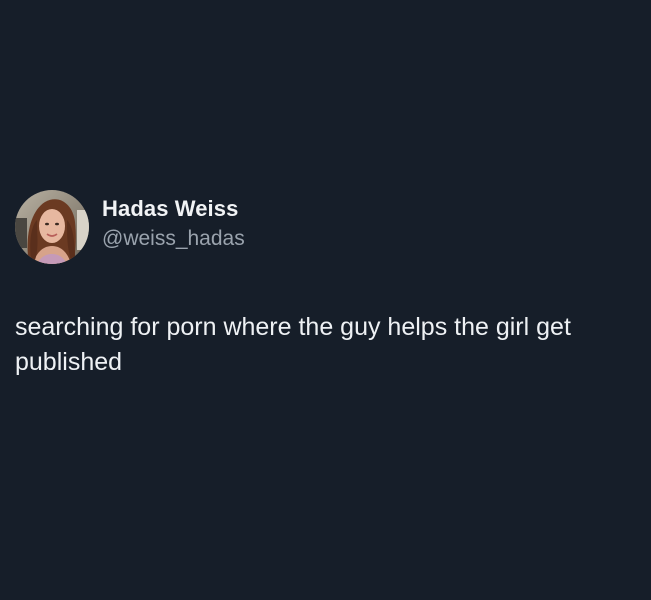 Image resolution: width=651 pixels, height=600 pixels. I want to click on author-names: Hadas Weiss @weiss_hadas, so click(173, 224).